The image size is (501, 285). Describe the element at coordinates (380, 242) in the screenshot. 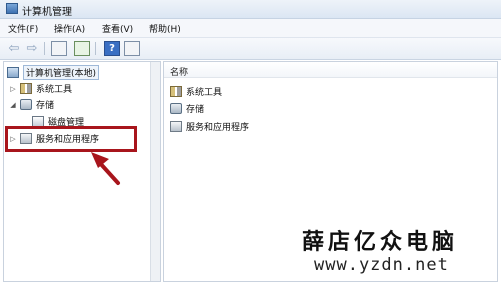

I see `watermark-name: 薛店亿众电脑` at that location.